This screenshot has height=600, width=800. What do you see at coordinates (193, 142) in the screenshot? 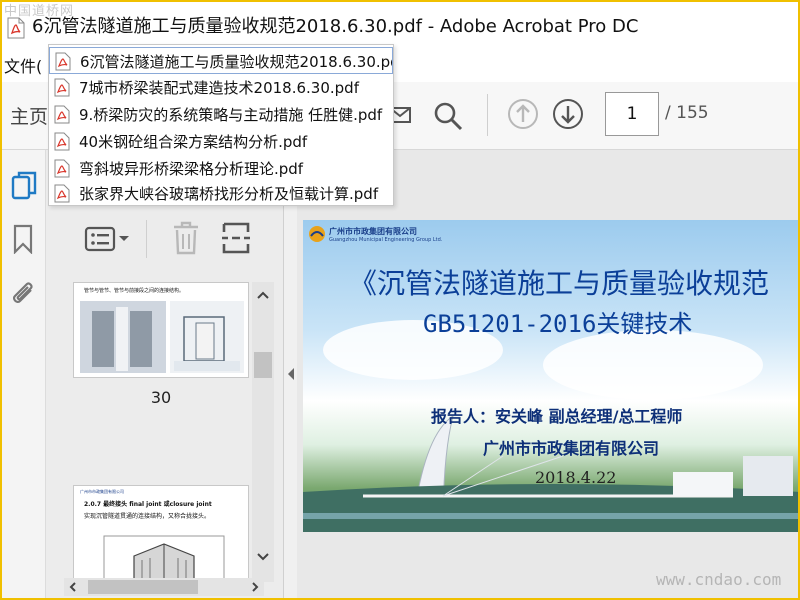
I see `recent-file-label: 40米钢砼组合梁方案结构分析.pdf` at bounding box center [193, 142].